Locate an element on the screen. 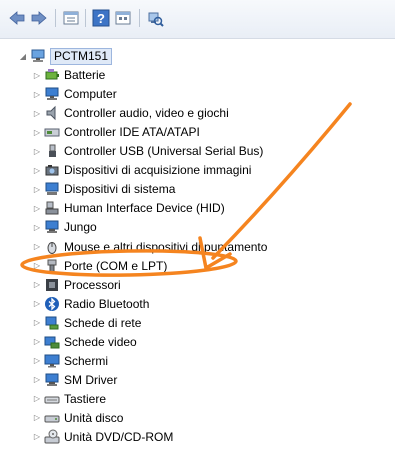 The height and width of the screenshot is (456, 395). tree-root: ◢ PCTM151 is located at coordinates (65, 56).